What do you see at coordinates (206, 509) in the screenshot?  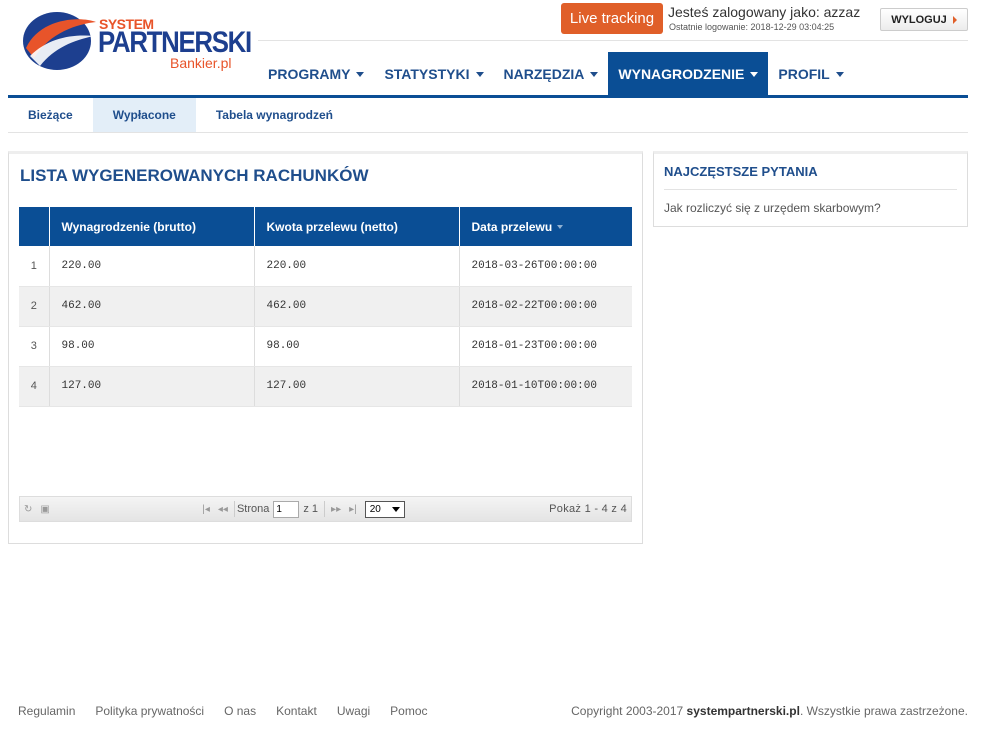 I see `first-page-icon: |◂` at bounding box center [206, 509].